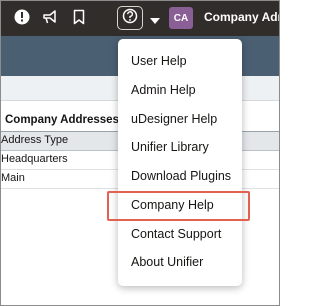  Describe the element at coordinates (34, 140) in the screenshot. I see `column-header-address-type: Address Type` at that location.